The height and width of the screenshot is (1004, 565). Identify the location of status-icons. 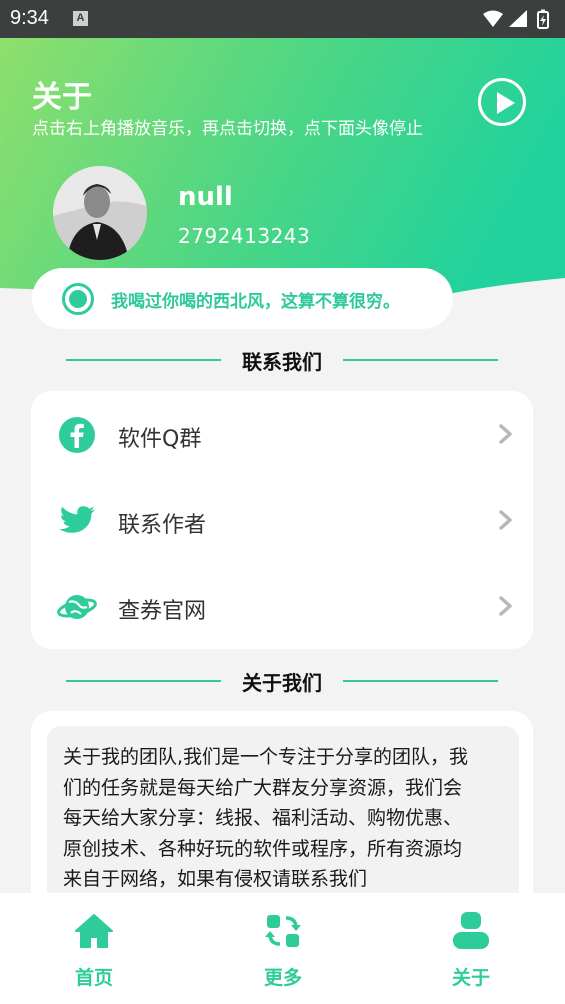
(516, 19).